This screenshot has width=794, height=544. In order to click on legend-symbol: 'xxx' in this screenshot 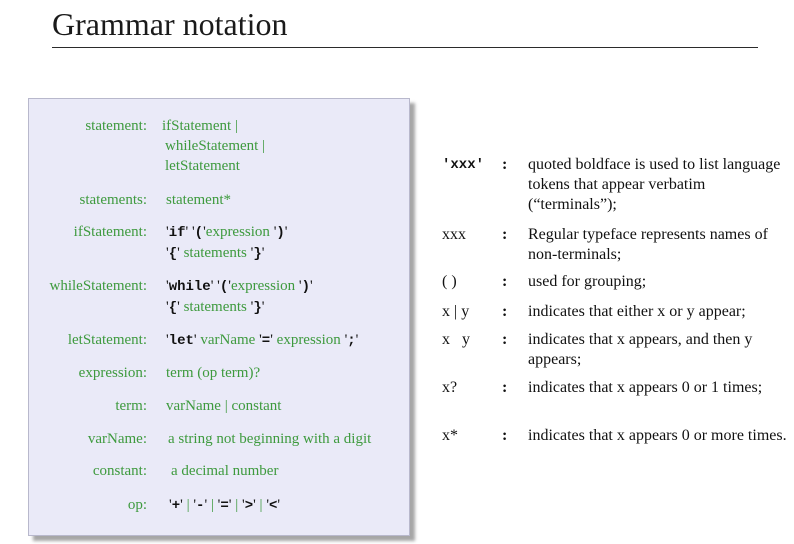, I will do `click(463, 165)`.